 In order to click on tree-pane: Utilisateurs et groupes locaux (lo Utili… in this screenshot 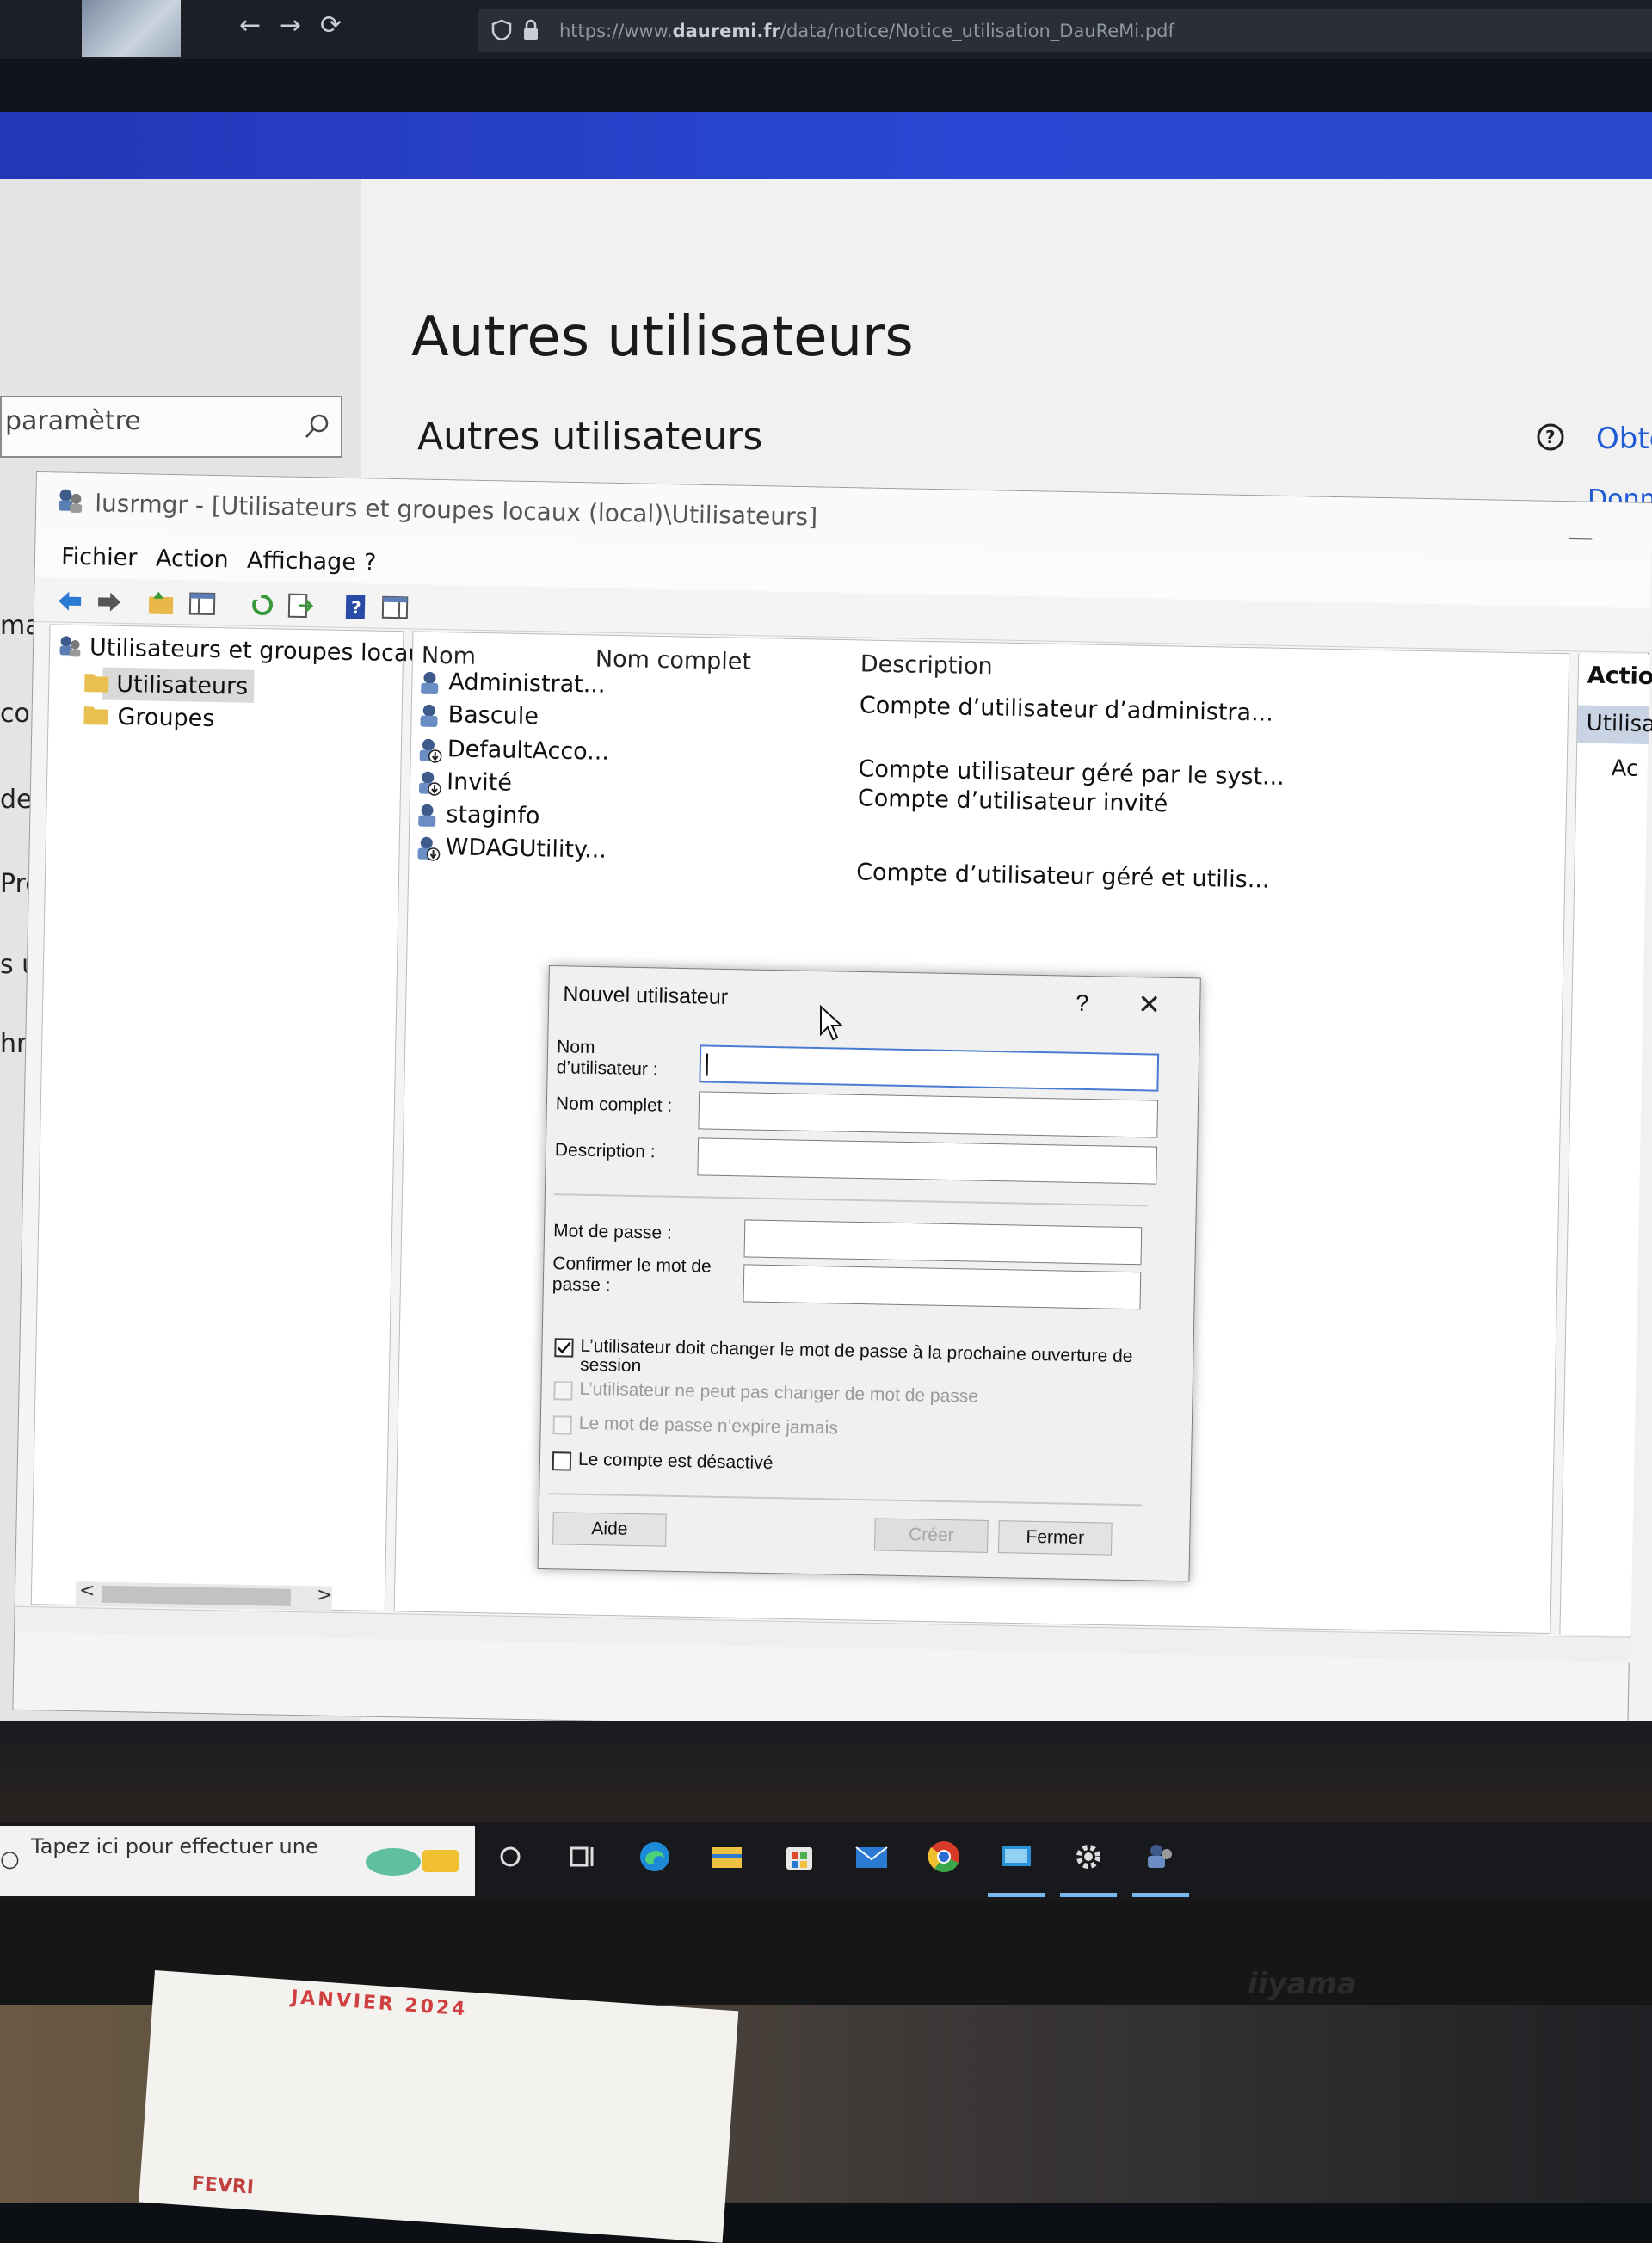, I will do `click(217, 1117)`.